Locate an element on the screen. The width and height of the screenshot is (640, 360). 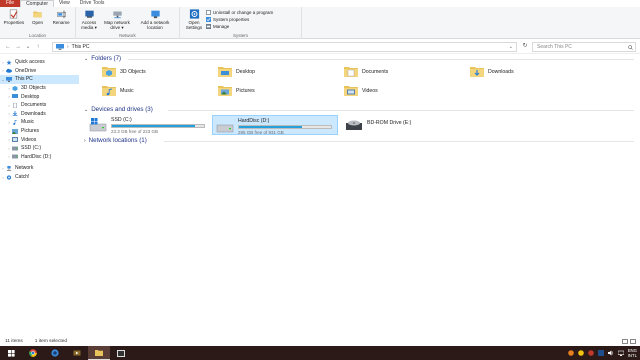
tab-computer: Computer is located at coordinates (37, 3).